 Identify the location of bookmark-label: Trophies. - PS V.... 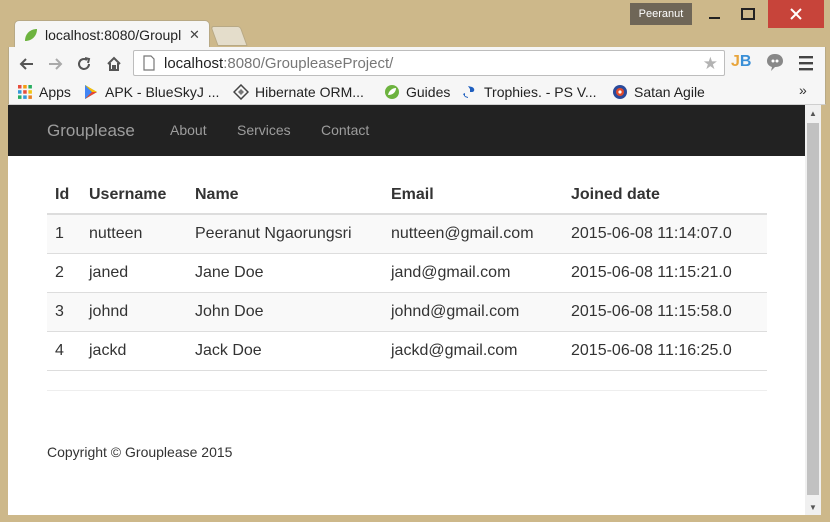
(540, 92).